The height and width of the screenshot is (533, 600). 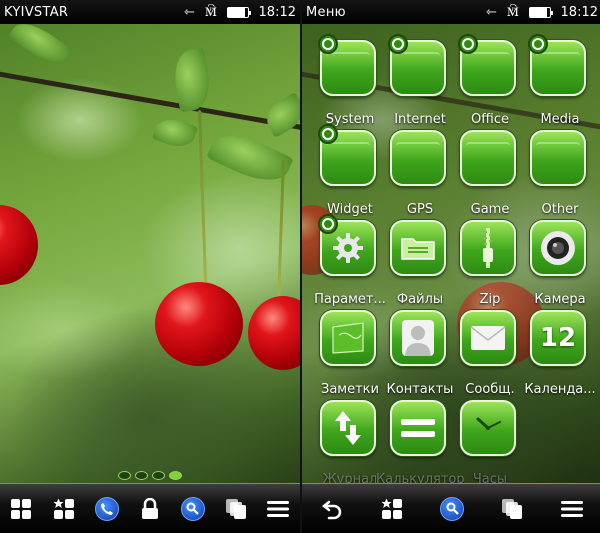 What do you see at coordinates (150, 12) in the screenshot?
I see `status-bar: KYIVSTAR ⇽ 🕅 18:12` at bounding box center [150, 12].